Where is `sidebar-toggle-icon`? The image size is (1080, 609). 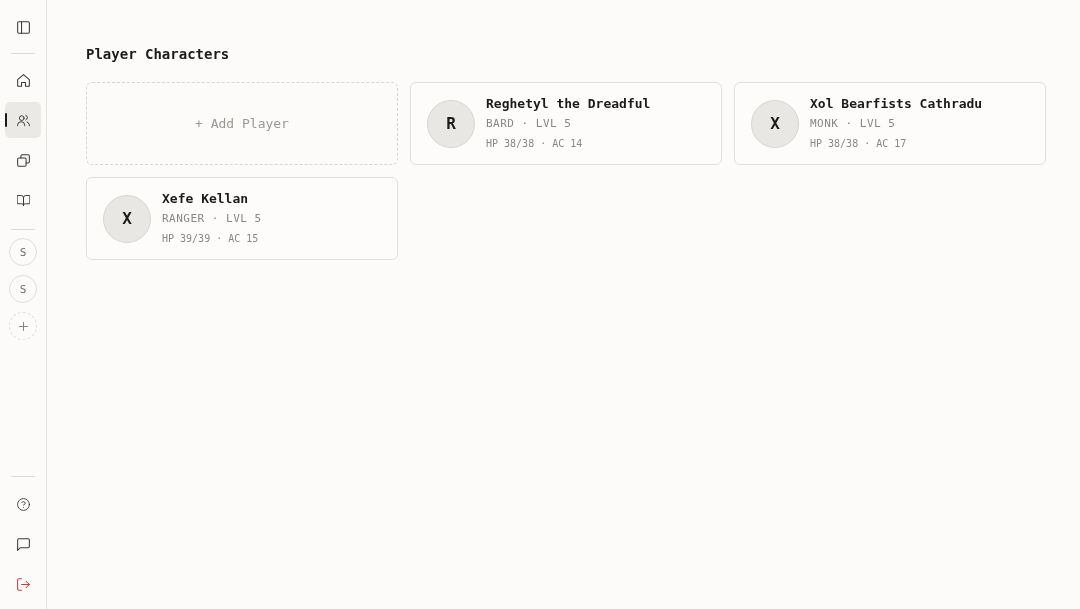
sidebar-toggle-icon is located at coordinates (23, 27).